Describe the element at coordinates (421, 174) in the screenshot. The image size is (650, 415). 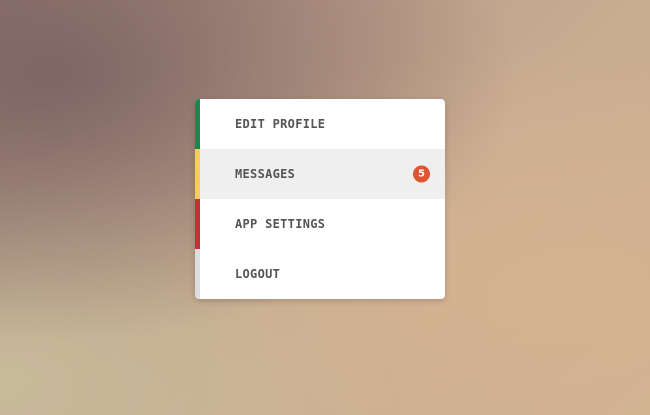
I see `notification-badge: 5` at that location.